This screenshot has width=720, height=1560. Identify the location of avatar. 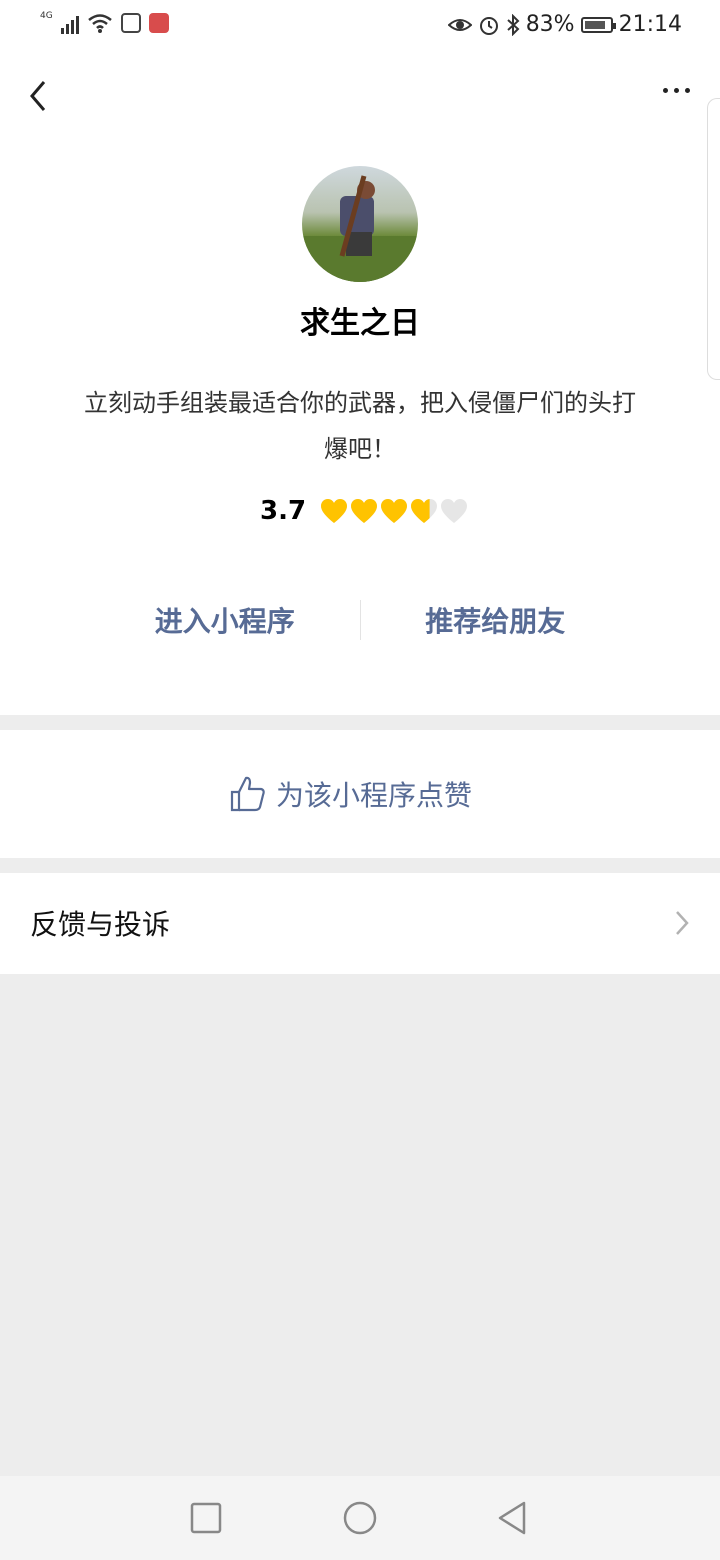
(360, 224).